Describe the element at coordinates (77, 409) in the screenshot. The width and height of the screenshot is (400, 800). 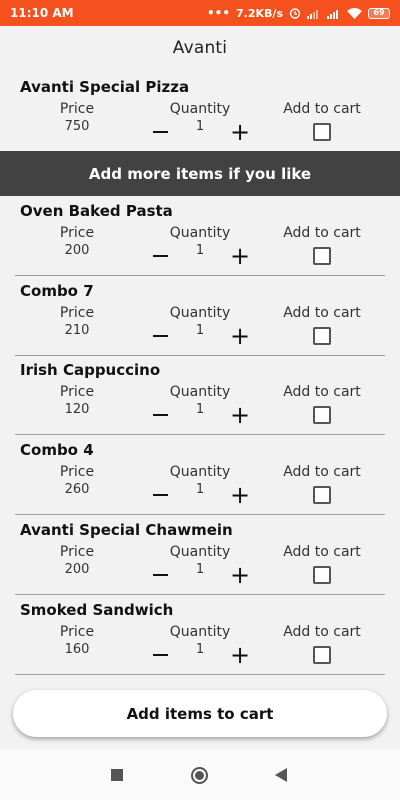
I see `price-value: 120` at that location.